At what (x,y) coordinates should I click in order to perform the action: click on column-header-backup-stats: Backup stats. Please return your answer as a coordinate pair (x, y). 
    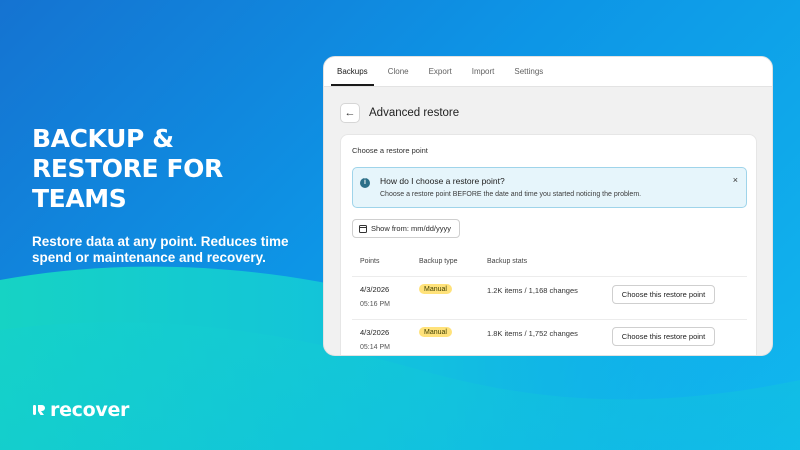
    Looking at the image, I should click on (507, 261).